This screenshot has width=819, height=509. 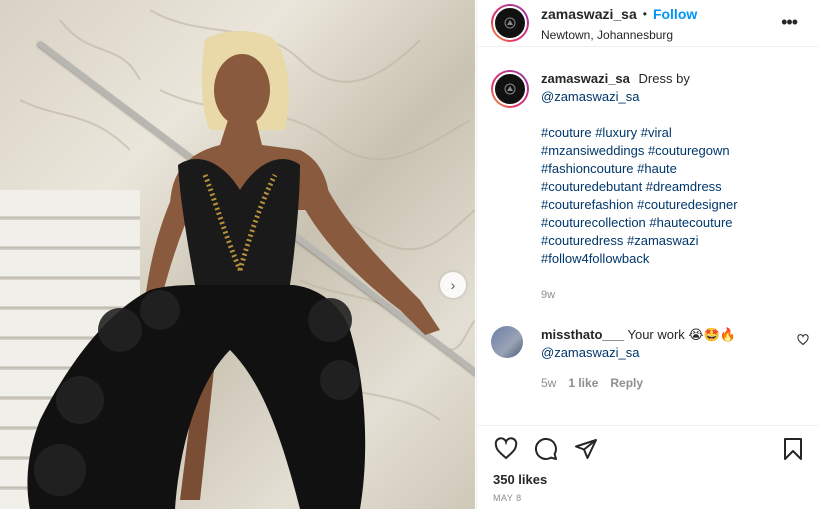 I want to click on hashtag-line: #couturecollection #hautecouture, so click(x=668, y=223).